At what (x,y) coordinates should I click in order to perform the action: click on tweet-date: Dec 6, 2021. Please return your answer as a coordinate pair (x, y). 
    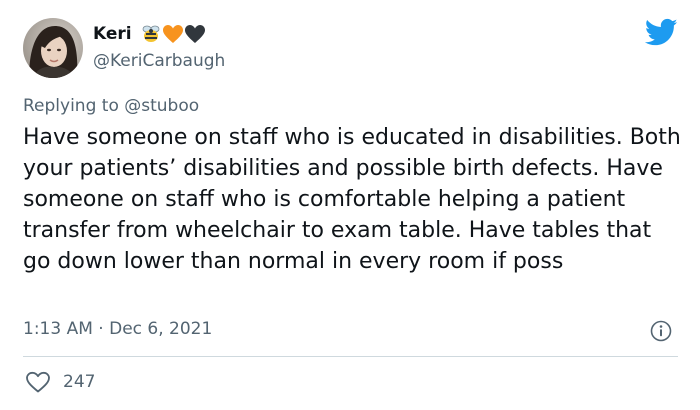
    Looking at the image, I should click on (160, 329).